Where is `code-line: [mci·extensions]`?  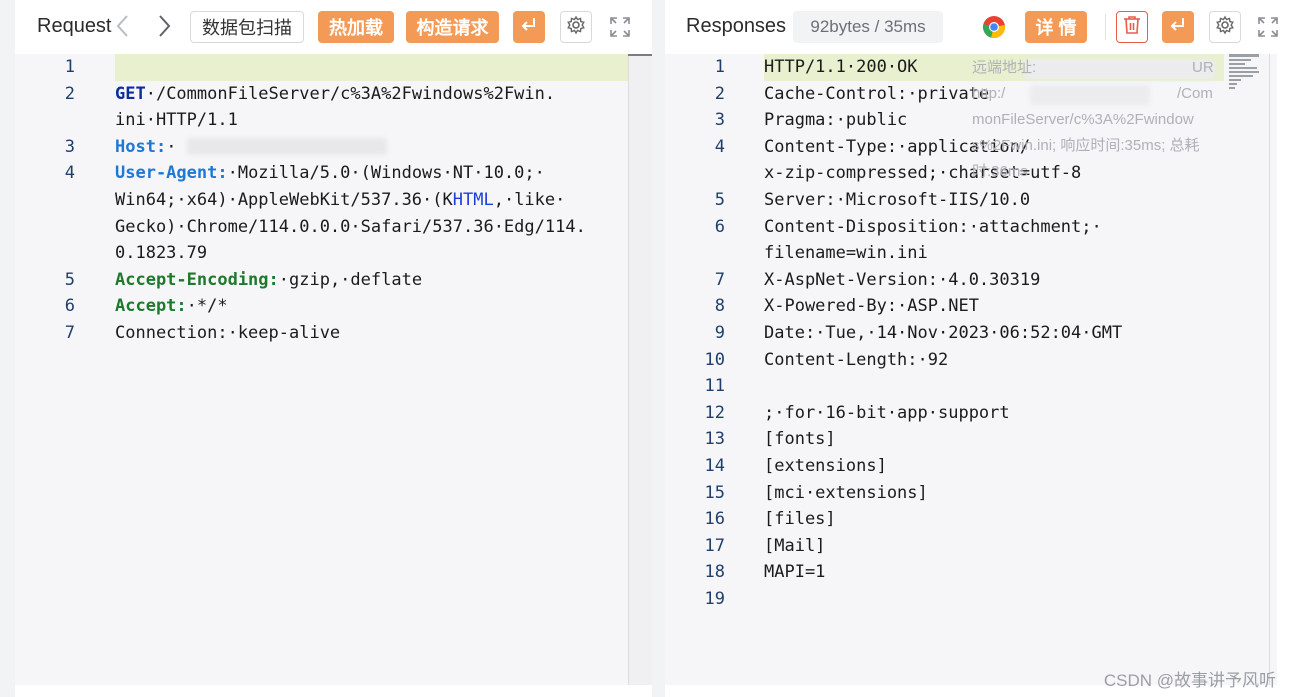 code-line: [mci·extensions] is located at coordinates (846, 493).